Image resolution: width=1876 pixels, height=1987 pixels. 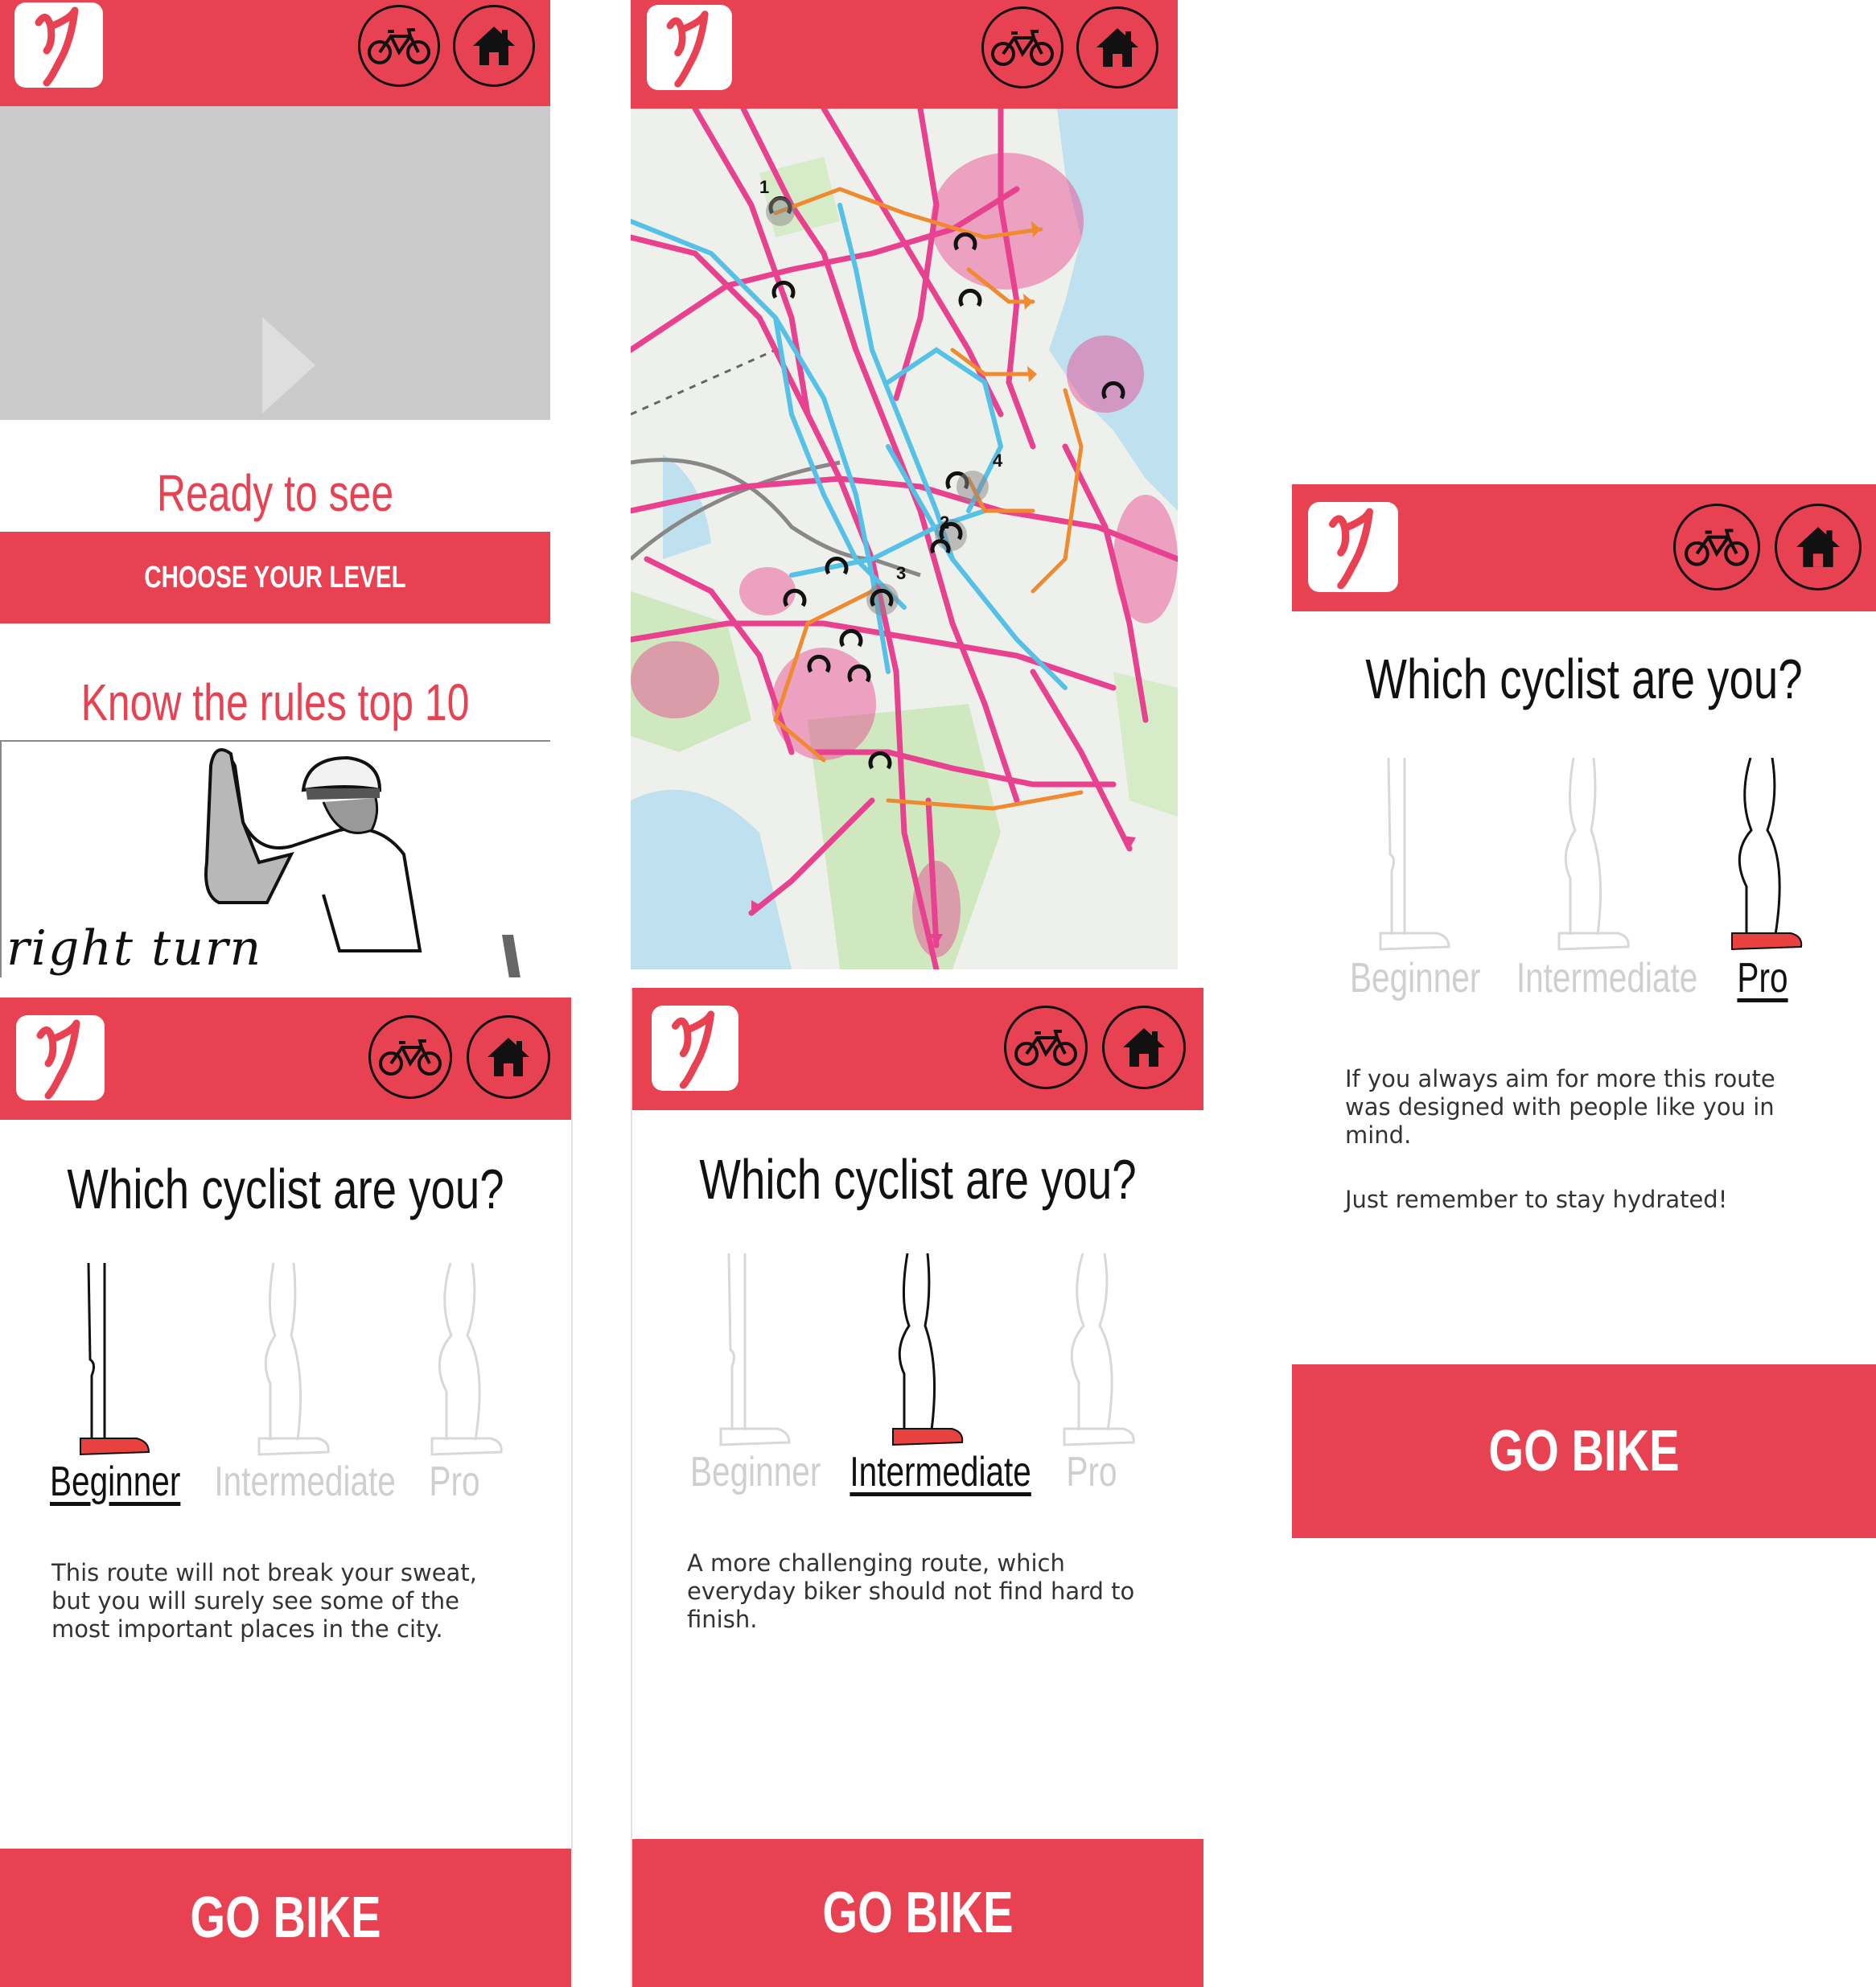 What do you see at coordinates (998, 460) in the screenshot?
I see `map-marker-4: 4` at bounding box center [998, 460].